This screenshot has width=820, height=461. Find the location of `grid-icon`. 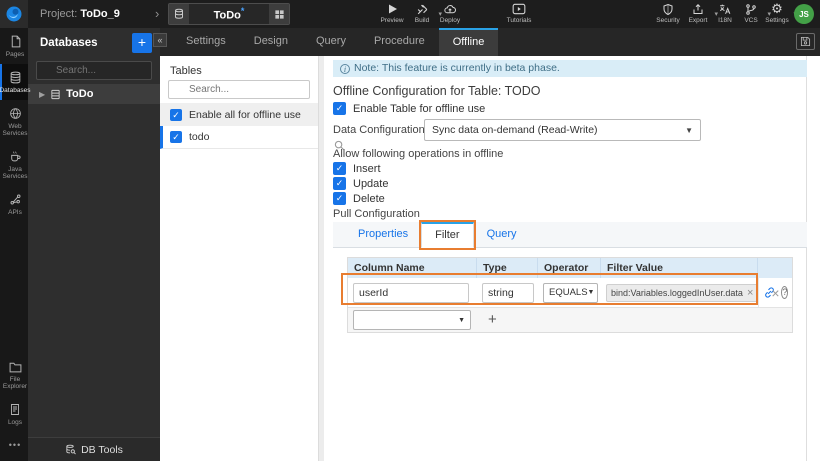

grid-icon is located at coordinates (279, 14).